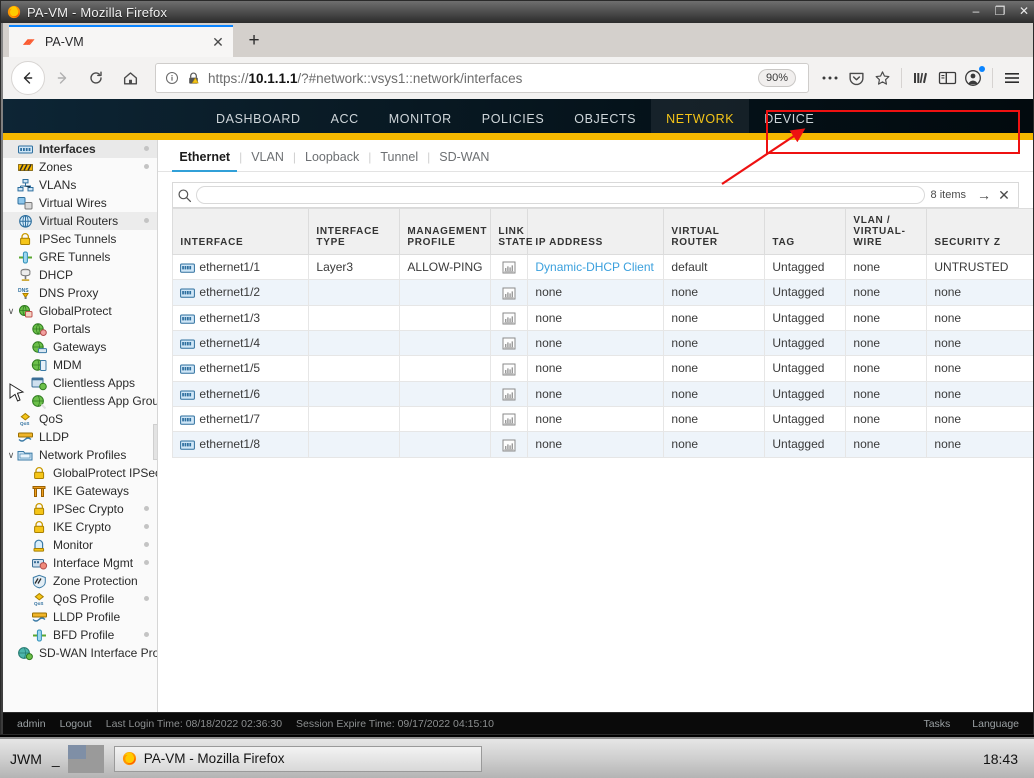  I want to click on sidebar-item-sd-wan-interface-profile: SD-WAN Interface Profile, so click(80, 653).